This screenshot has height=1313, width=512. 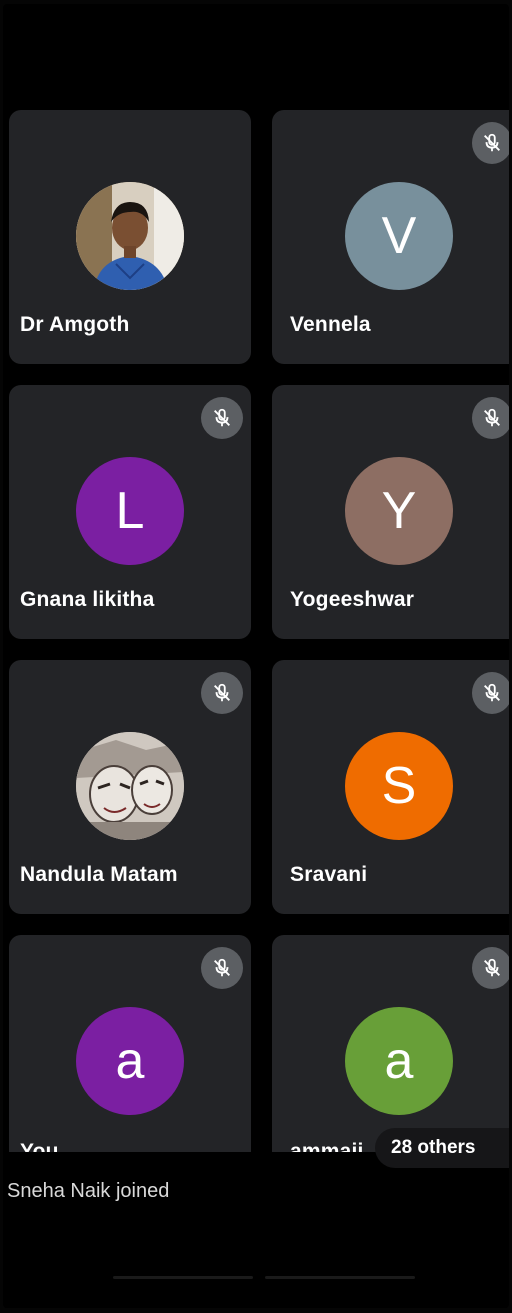 I want to click on participant-tile: V Vennela, so click(x=390, y=237).